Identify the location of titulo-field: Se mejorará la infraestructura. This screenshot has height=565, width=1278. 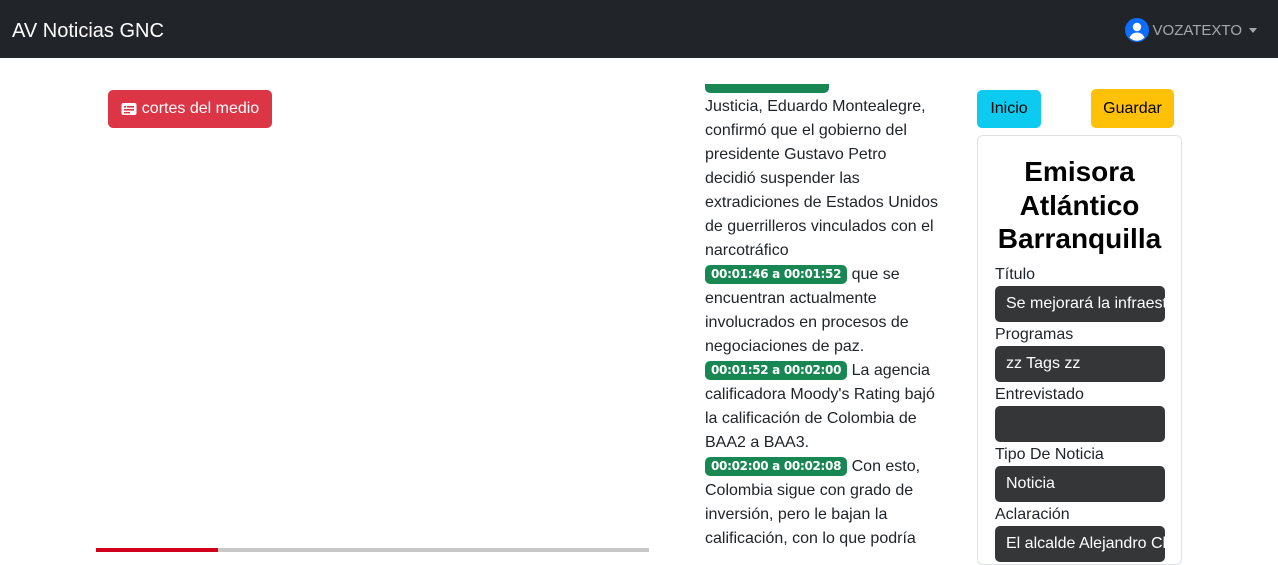
(1080, 304).